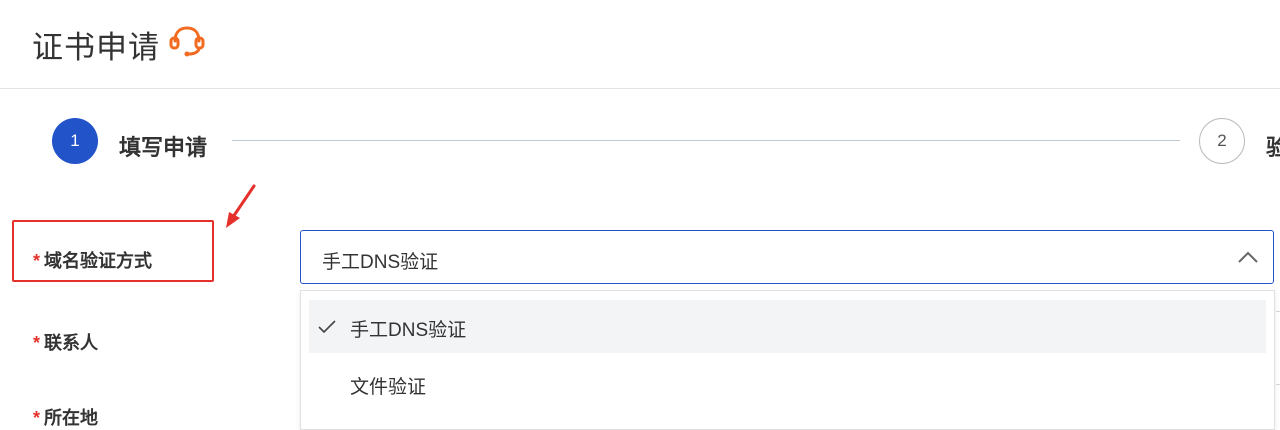 The image size is (1280, 430). Describe the element at coordinates (96, 47) in the screenshot. I see `page-title: 证书申请` at that location.